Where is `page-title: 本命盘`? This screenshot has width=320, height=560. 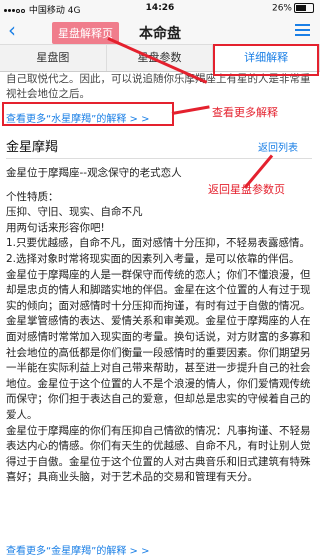
page-title: 本命盘 is located at coordinates (160, 34).